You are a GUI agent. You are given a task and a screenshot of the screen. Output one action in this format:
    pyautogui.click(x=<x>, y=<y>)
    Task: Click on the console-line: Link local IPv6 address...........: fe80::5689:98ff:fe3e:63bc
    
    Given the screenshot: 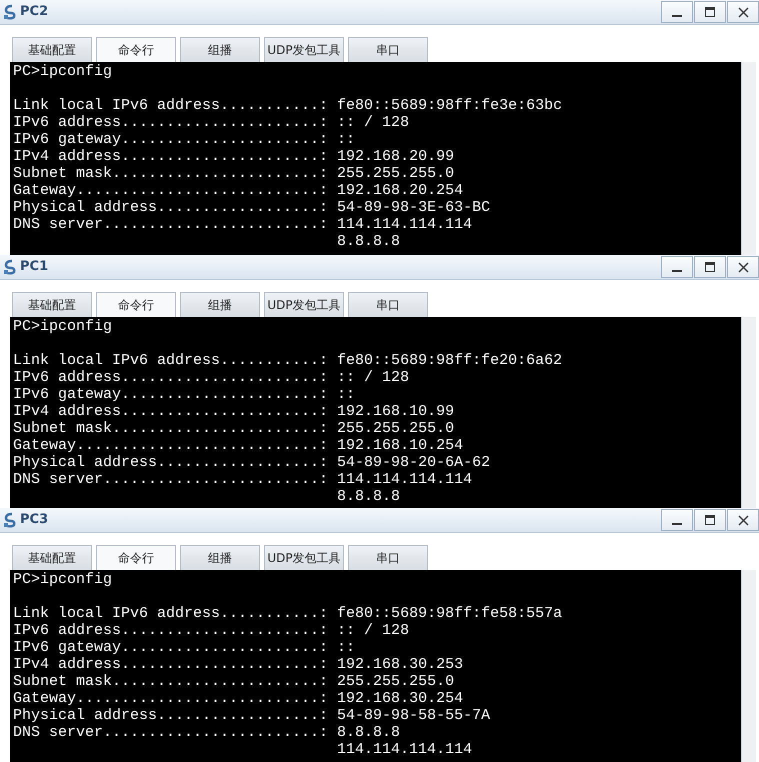 What is the action you would take?
    pyautogui.click(x=287, y=105)
    